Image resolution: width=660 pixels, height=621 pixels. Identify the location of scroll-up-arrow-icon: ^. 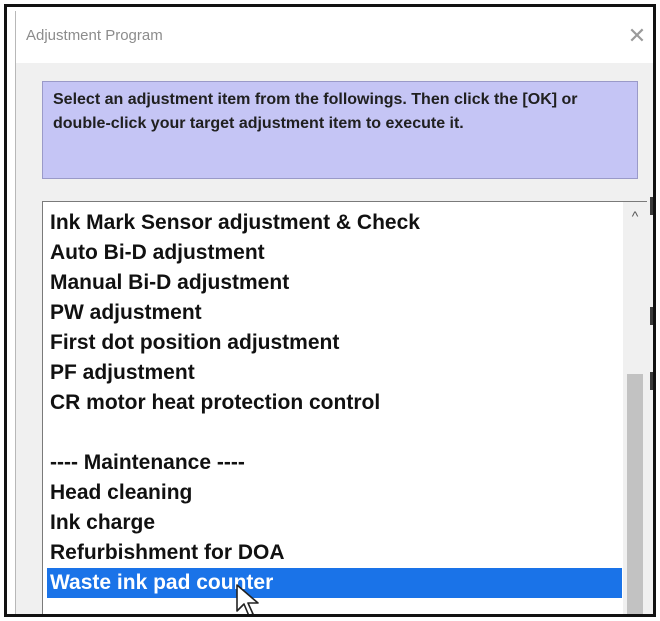
(635, 219).